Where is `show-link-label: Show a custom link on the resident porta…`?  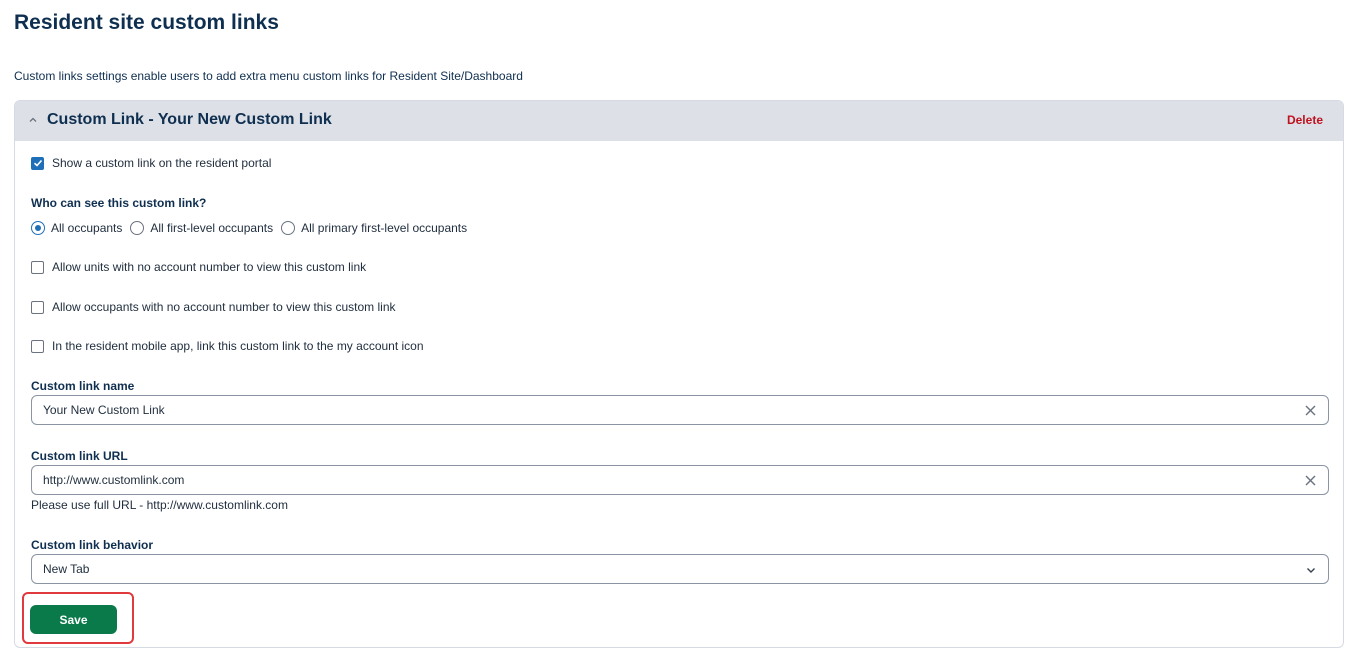 show-link-label: Show a custom link on the resident porta… is located at coordinates (162, 163).